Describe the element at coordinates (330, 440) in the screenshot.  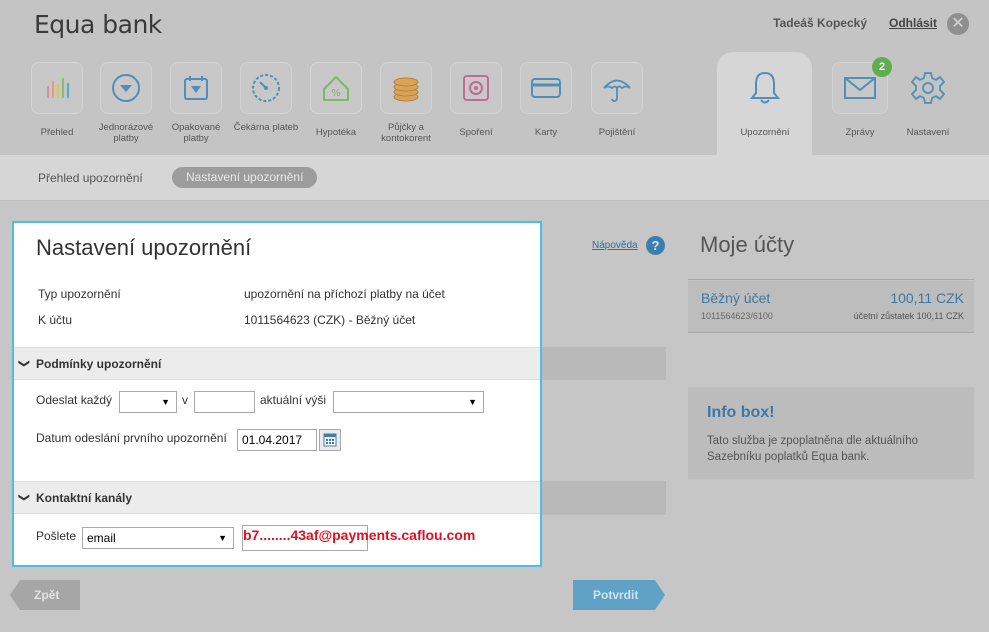
I see `calendar-icon` at that location.